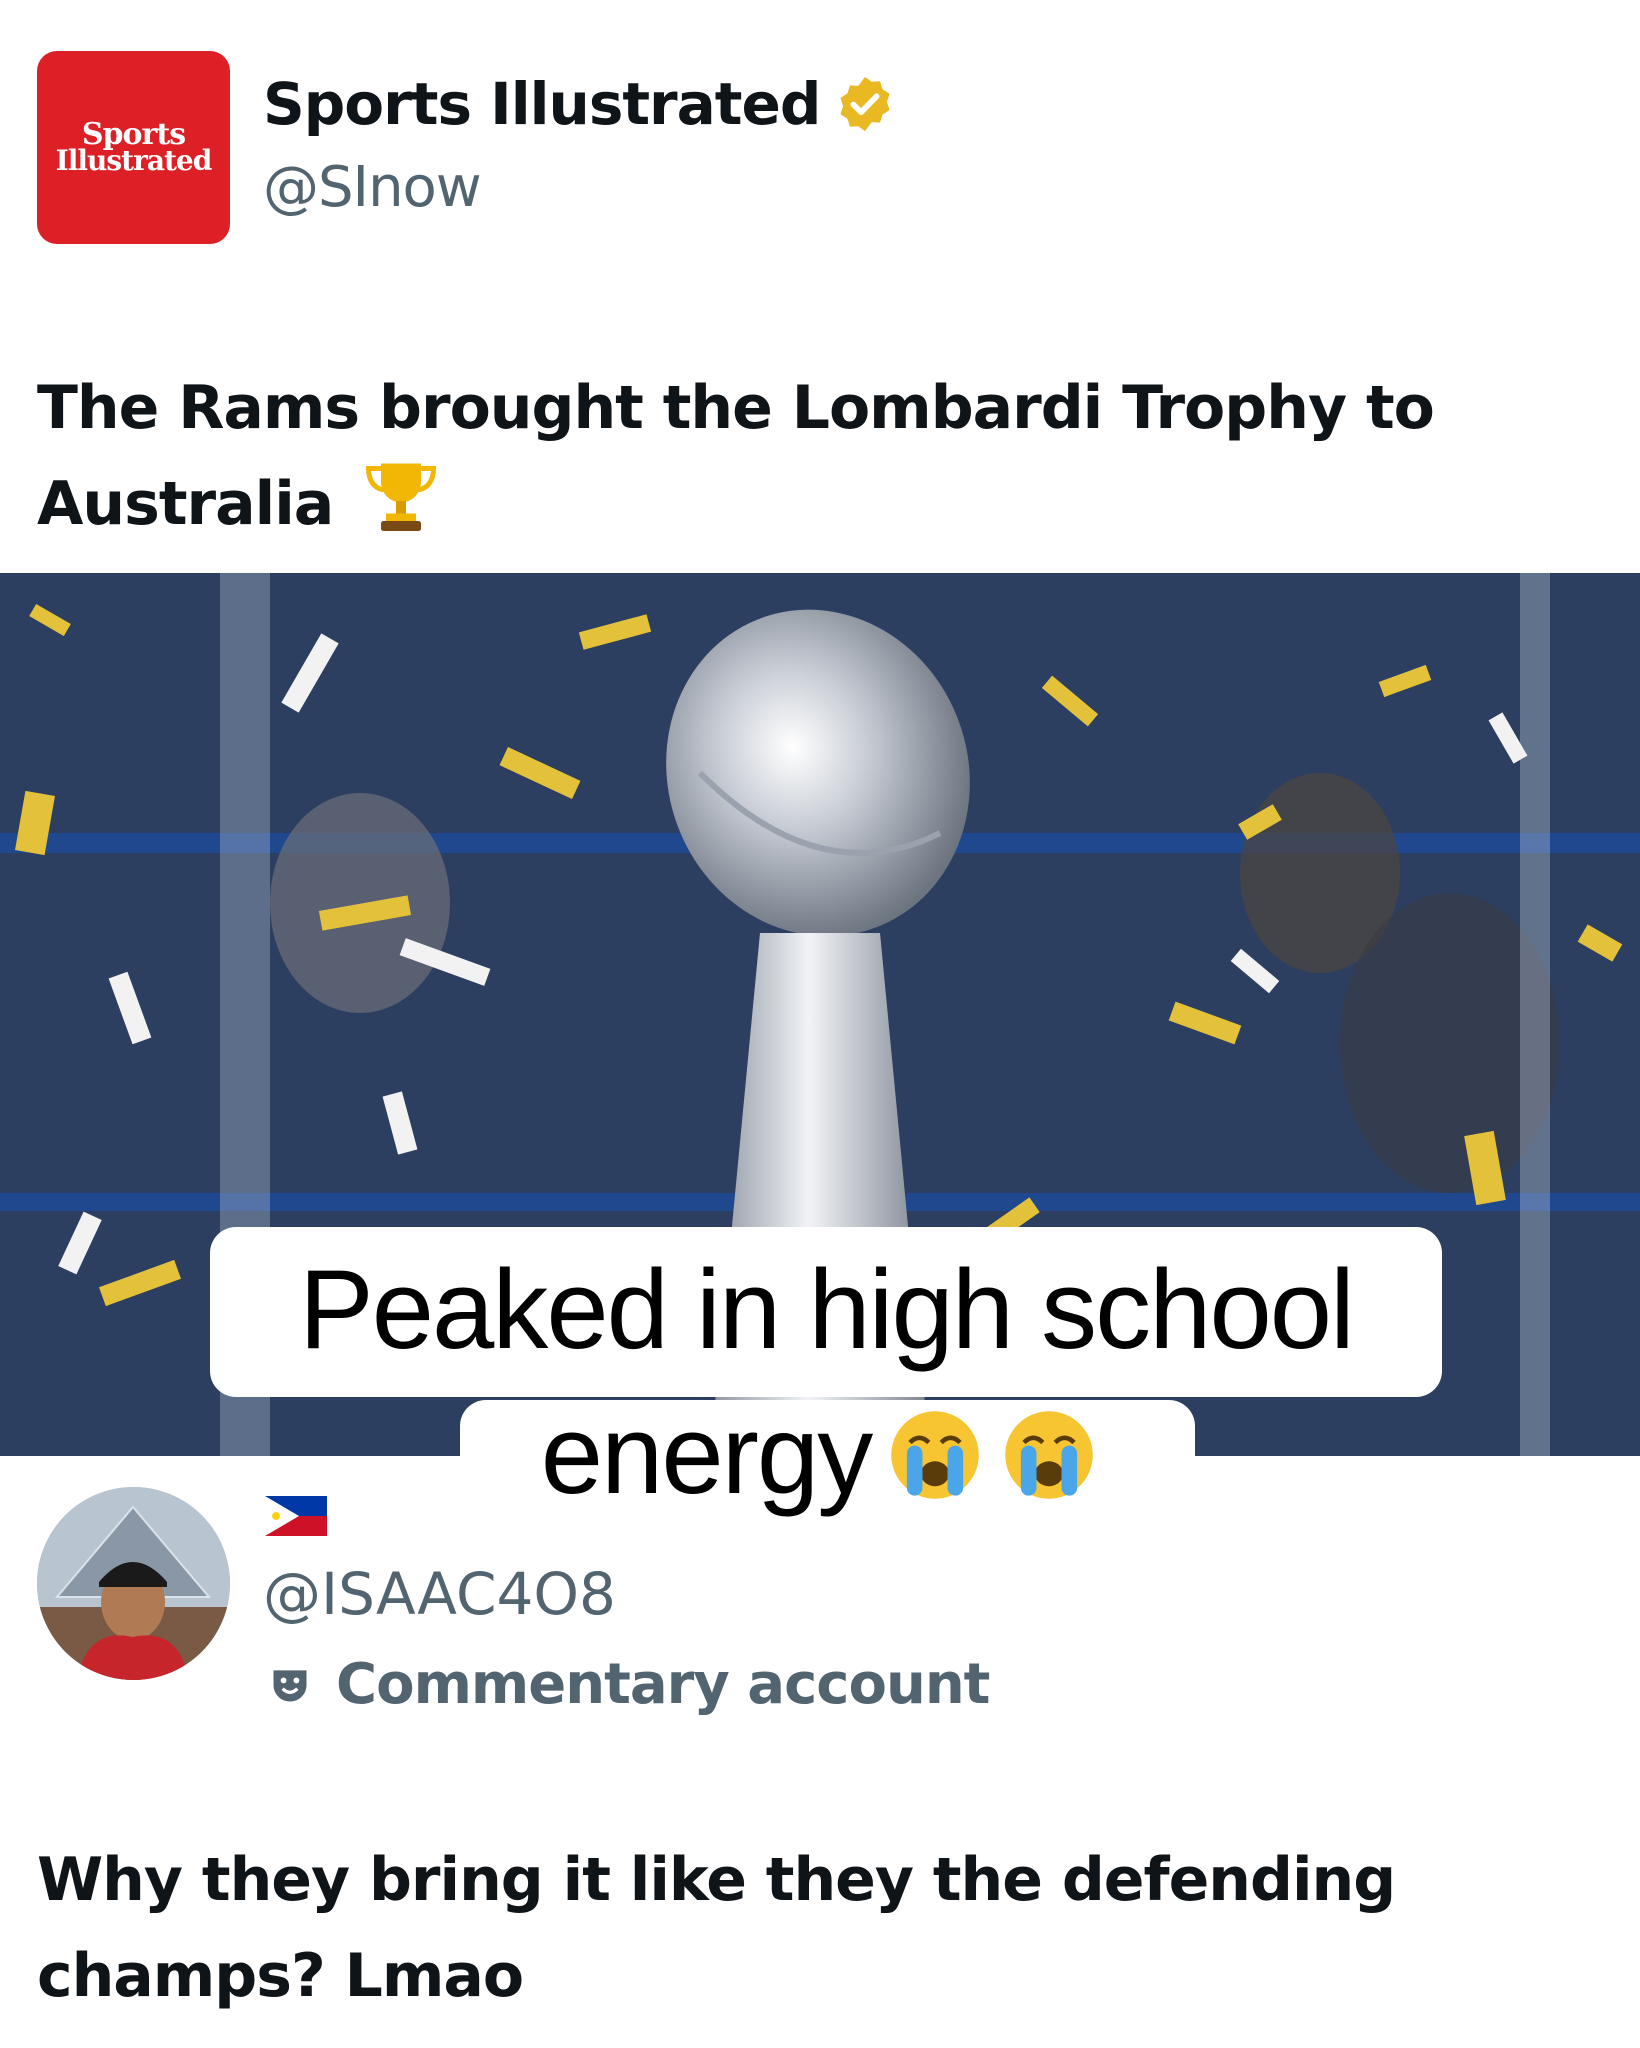 The width and height of the screenshot is (1640, 2048). I want to click on philippines-flag-icon, so click(296, 1516).